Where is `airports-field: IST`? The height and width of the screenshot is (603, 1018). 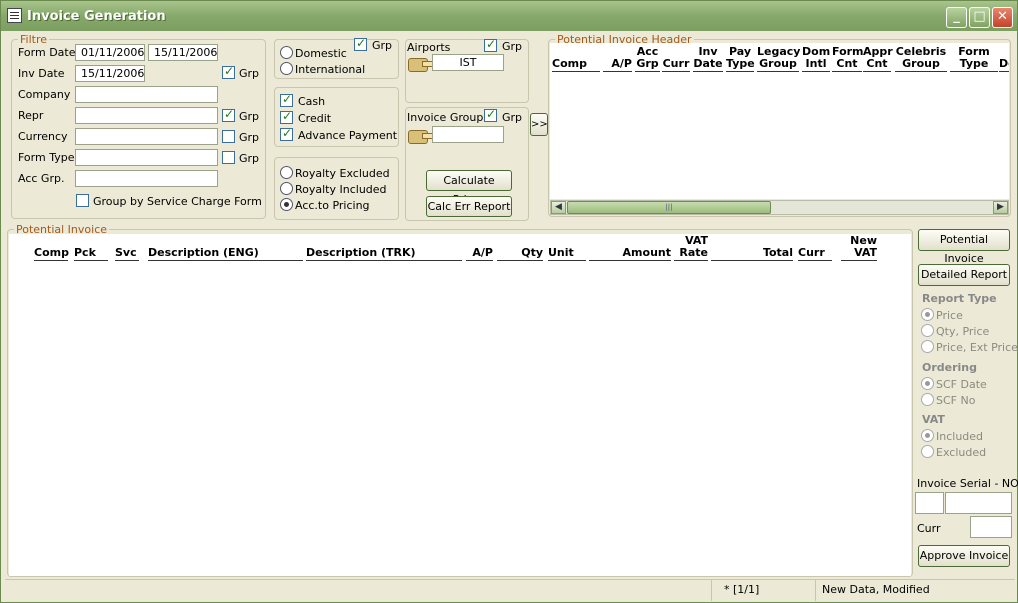 airports-field: IST is located at coordinates (468, 62).